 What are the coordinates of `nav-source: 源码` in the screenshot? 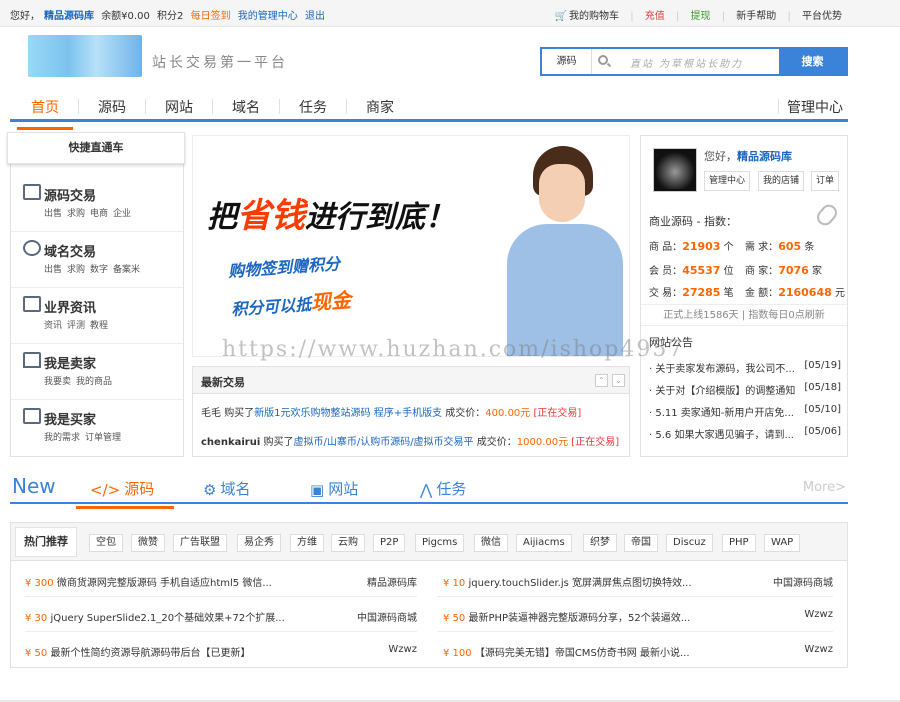 It's located at (112, 107).